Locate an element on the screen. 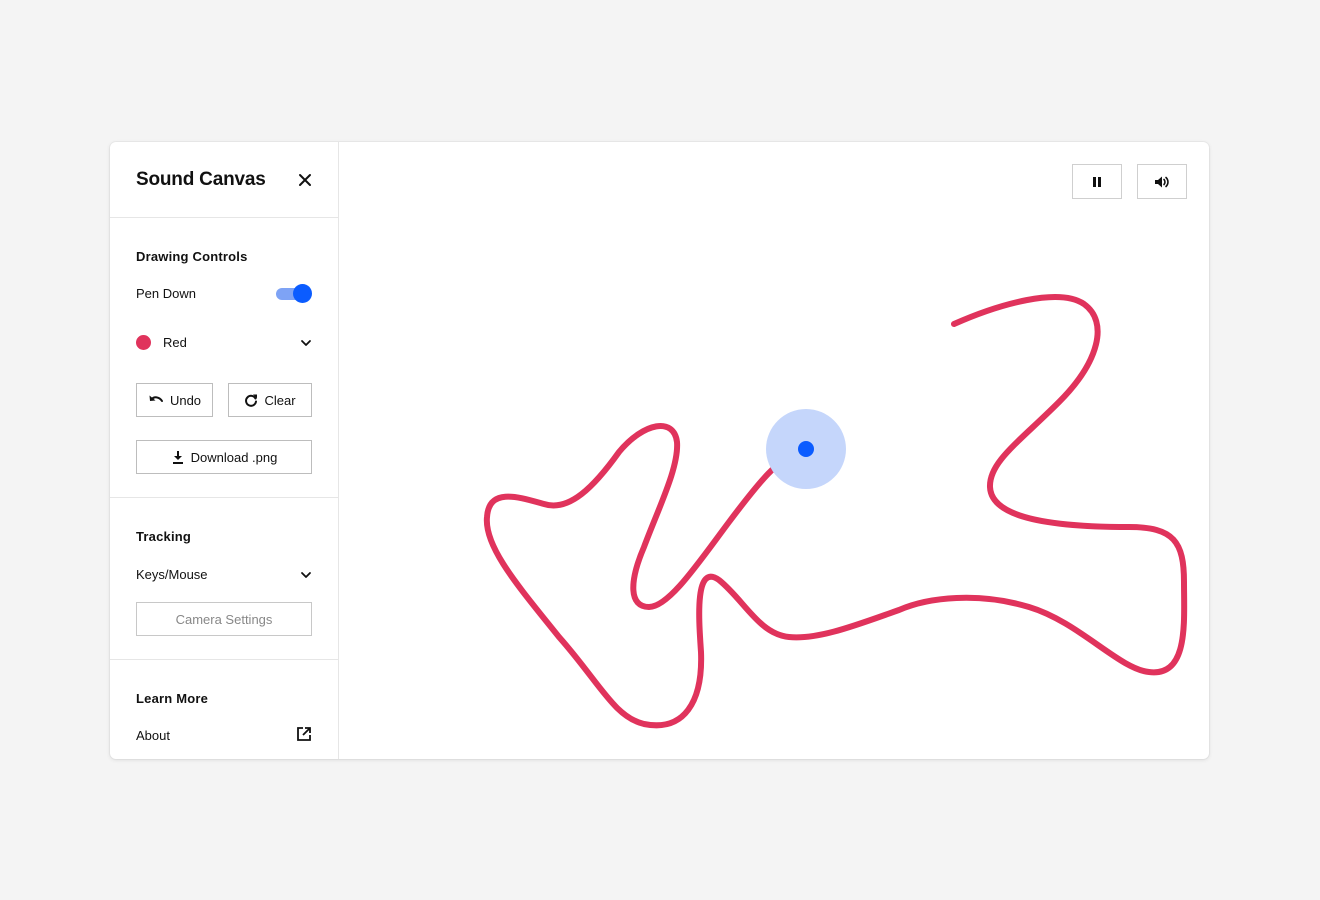 This screenshot has width=1320, height=900. toggle-knob is located at coordinates (302, 293).